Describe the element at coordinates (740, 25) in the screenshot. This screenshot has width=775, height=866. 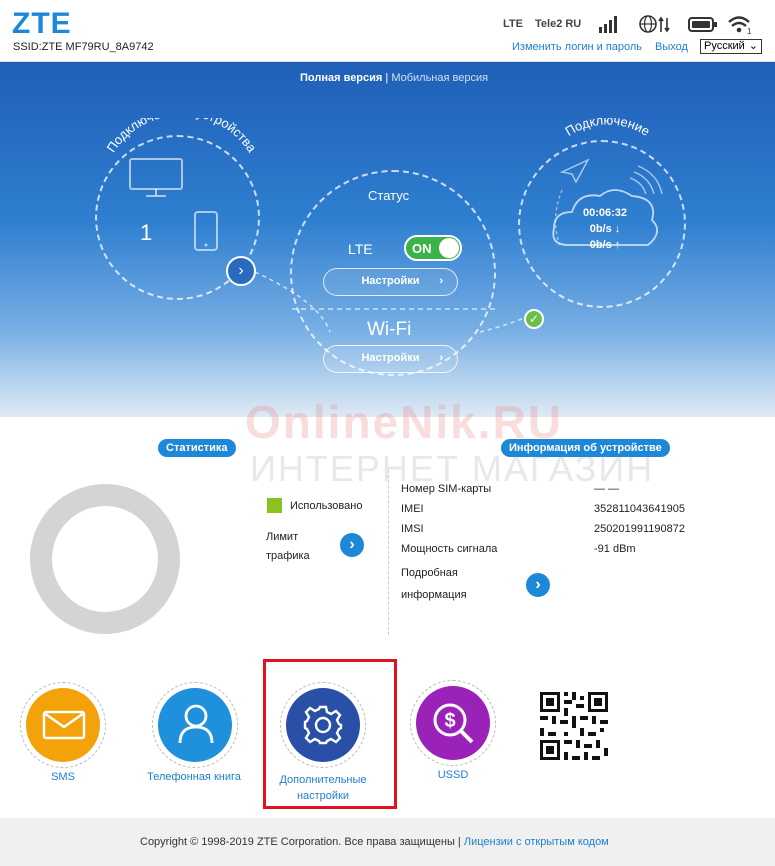
I see `wifi-icon: 1` at that location.